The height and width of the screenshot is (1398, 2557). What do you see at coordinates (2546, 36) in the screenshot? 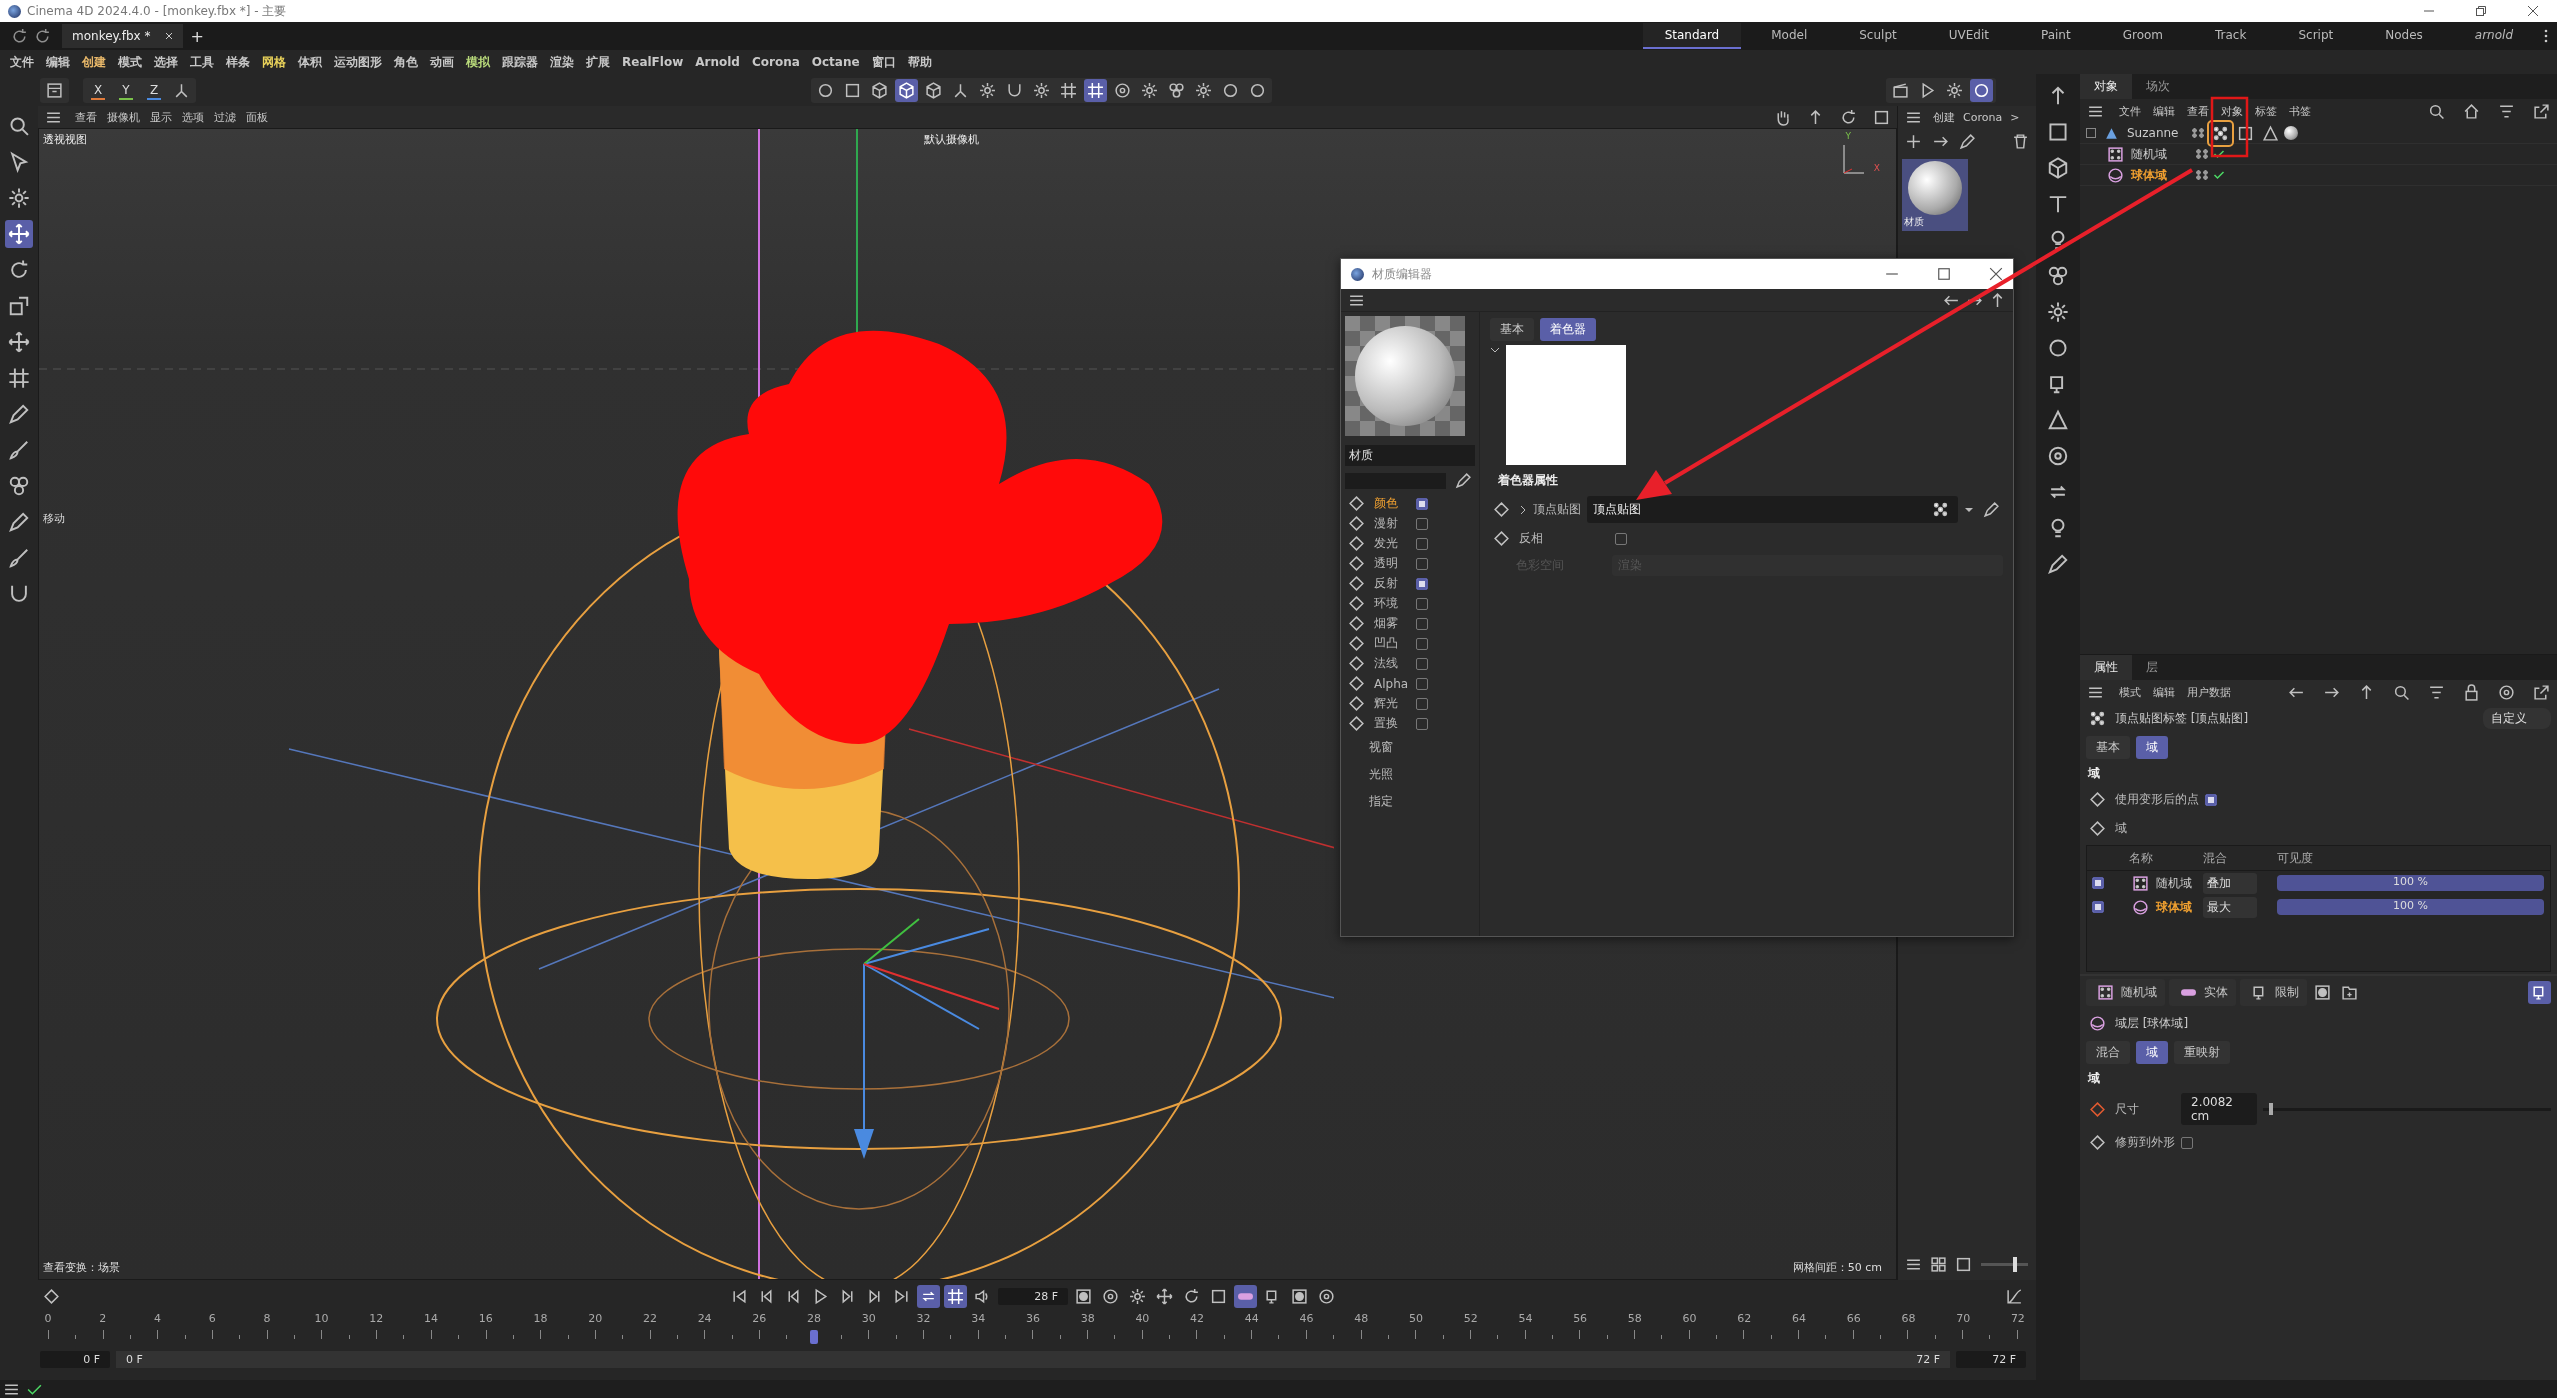
I see `more-icon` at bounding box center [2546, 36].